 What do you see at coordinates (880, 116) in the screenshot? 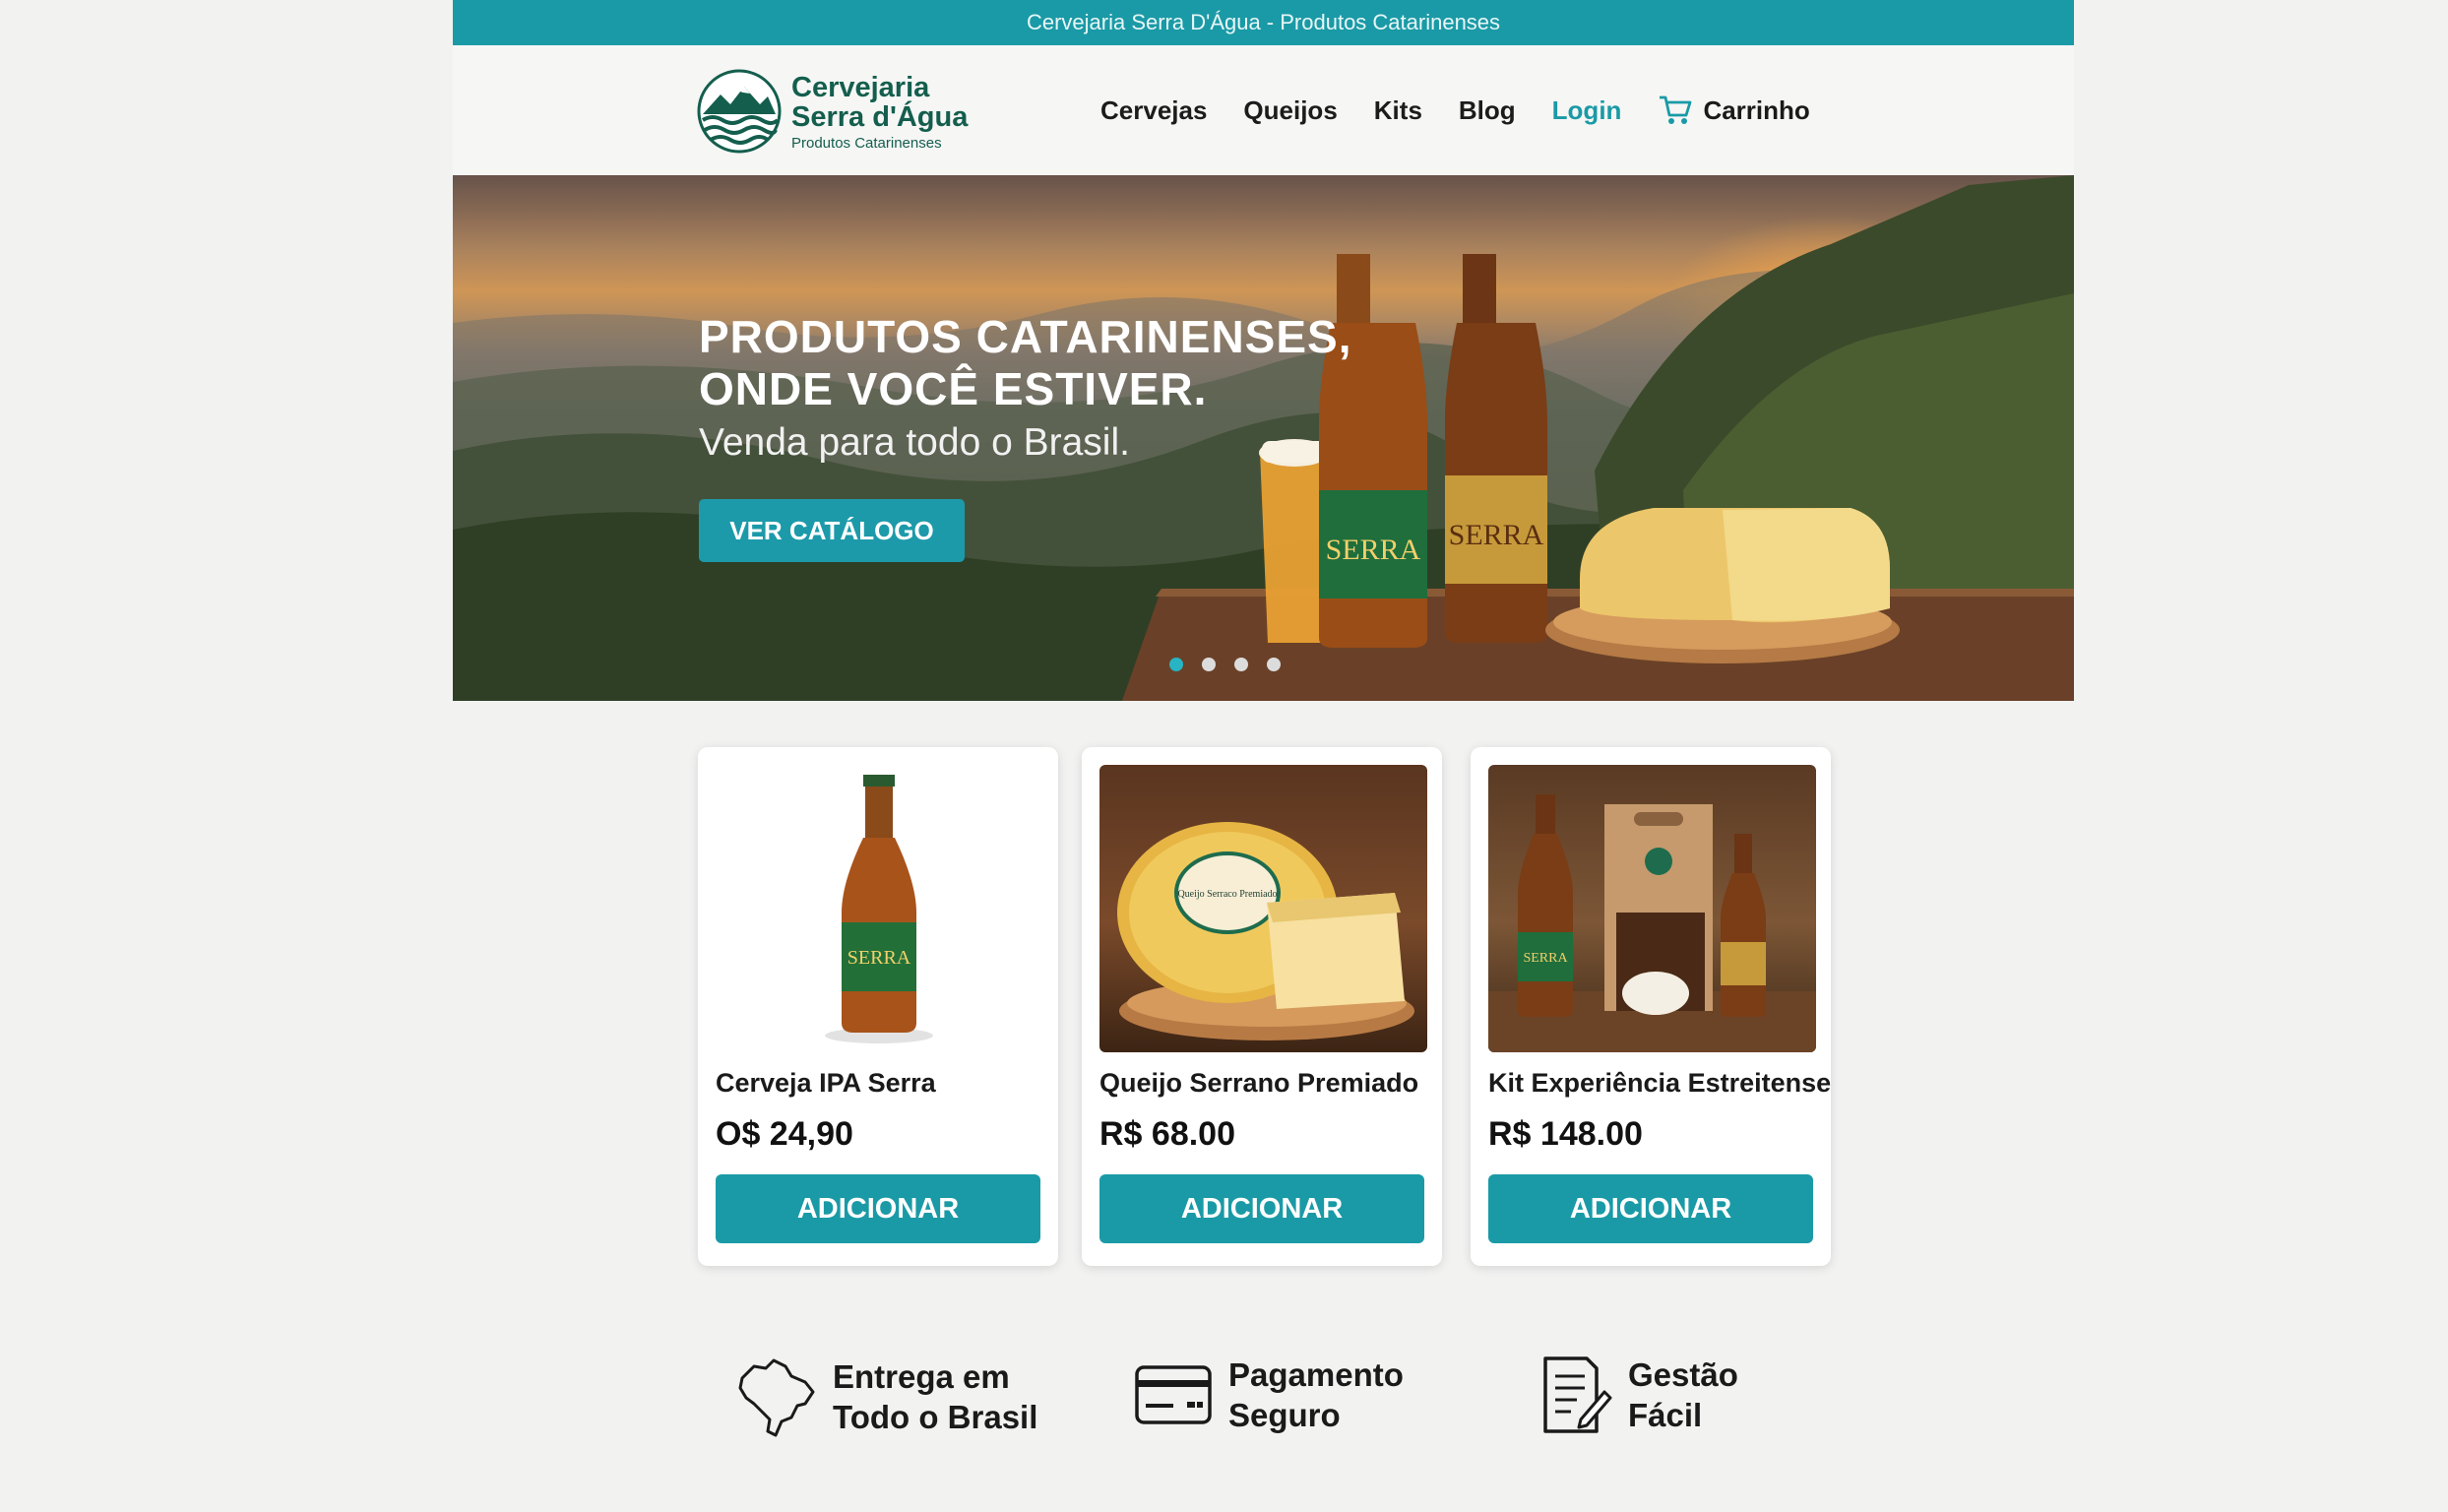
I see `logo-line-2: Serra d'Água` at bounding box center [880, 116].